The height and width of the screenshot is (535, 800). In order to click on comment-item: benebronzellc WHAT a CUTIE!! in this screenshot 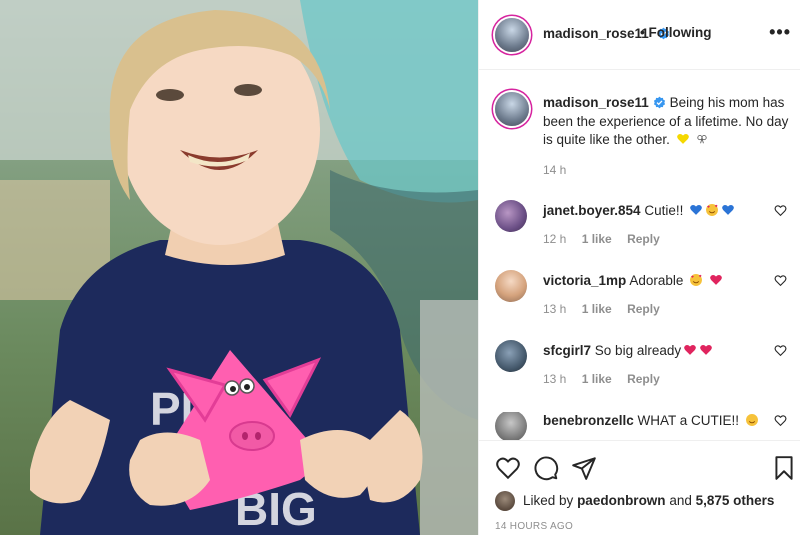, I will do `click(639, 426)`.